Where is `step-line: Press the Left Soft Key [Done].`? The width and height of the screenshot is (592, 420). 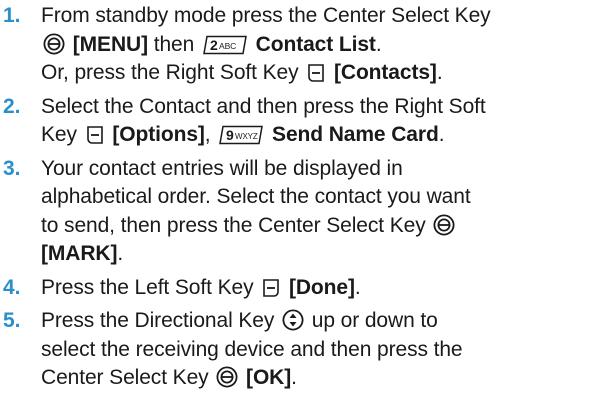 step-line: Press the Left Soft Key [Done]. is located at coordinates (315, 288).